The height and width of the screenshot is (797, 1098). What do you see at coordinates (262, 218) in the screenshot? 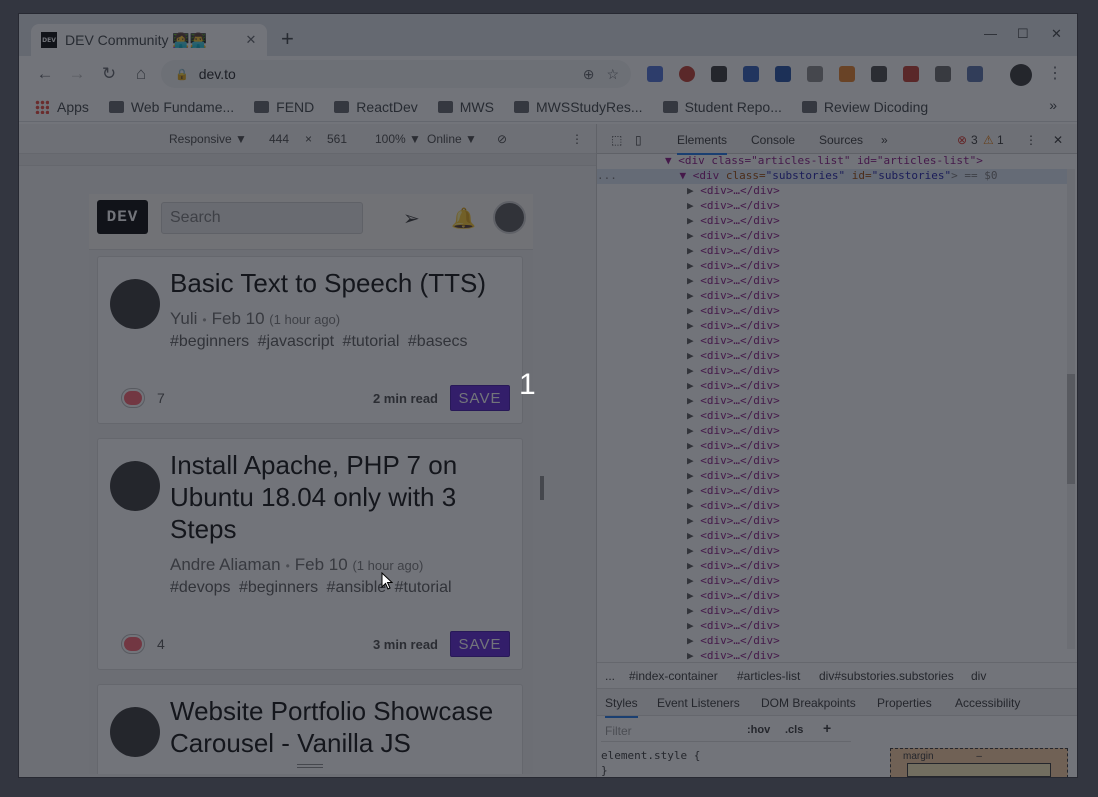
I see `search-input: Search` at bounding box center [262, 218].